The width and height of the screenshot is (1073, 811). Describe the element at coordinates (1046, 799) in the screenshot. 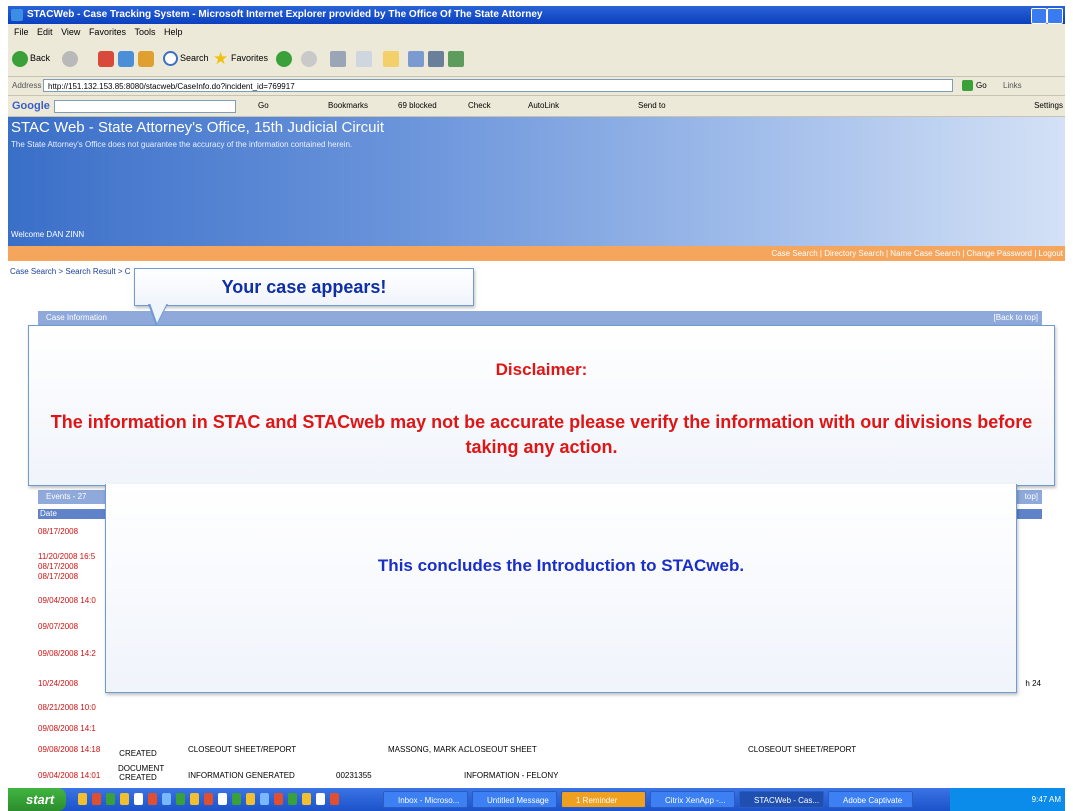

I see `clock: 9:47 AM` at that location.